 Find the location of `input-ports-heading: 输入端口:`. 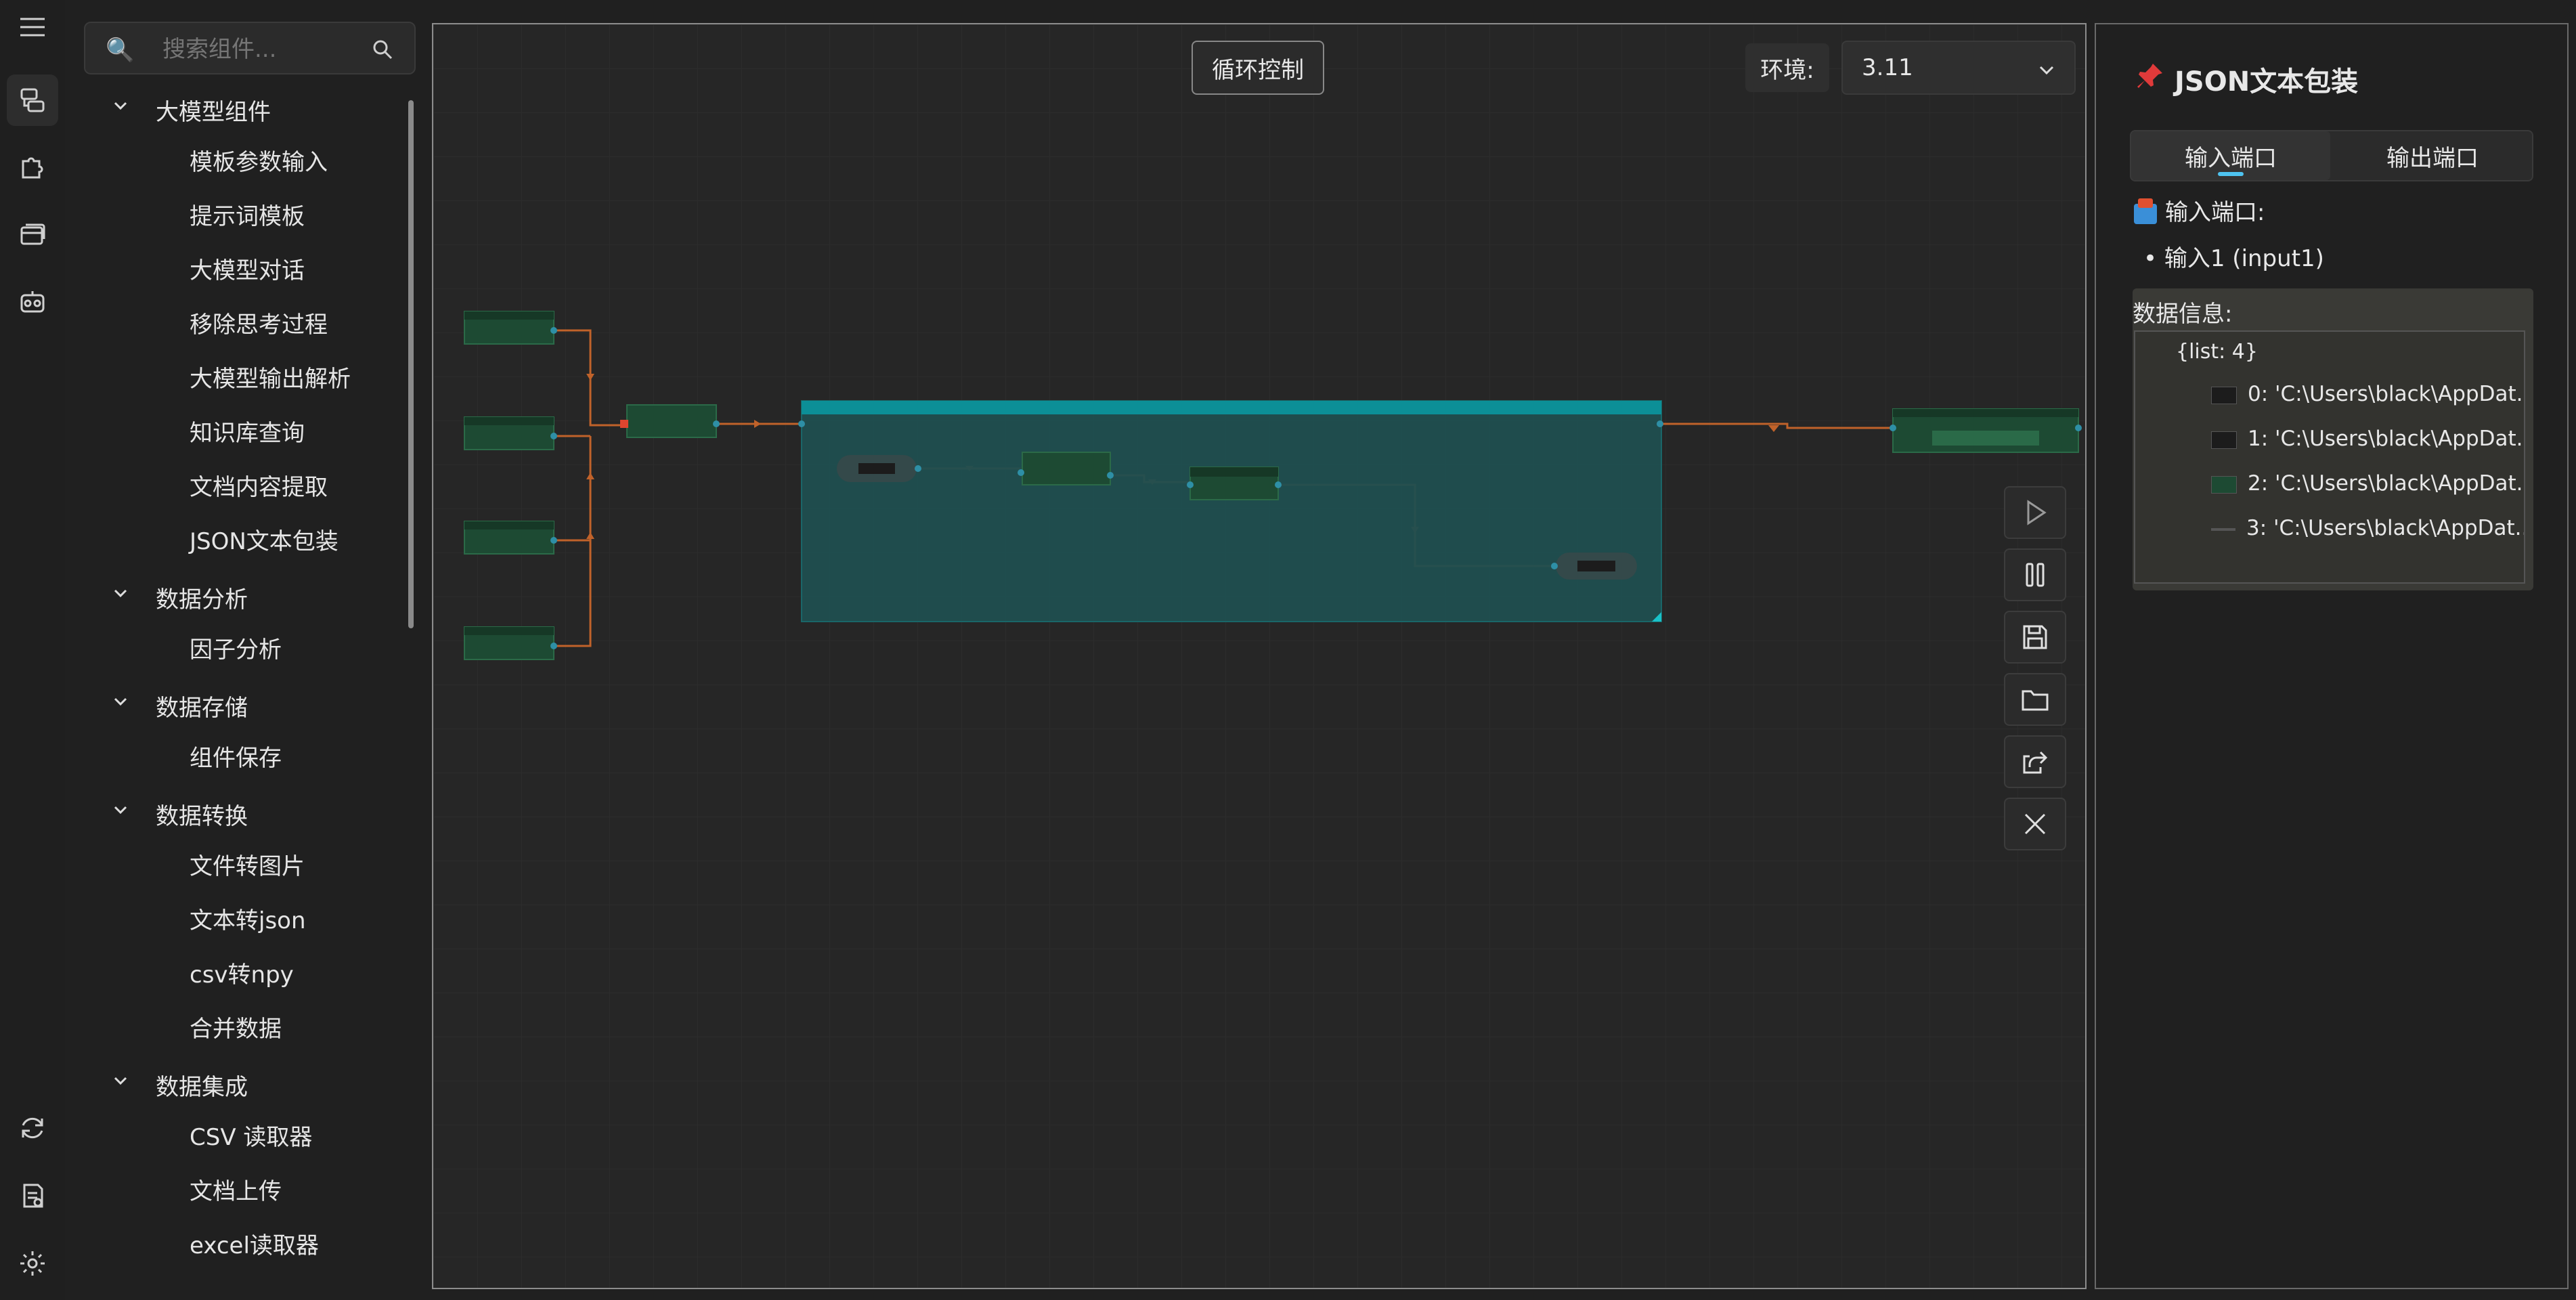

input-ports-heading: 输入端口: is located at coordinates (2199, 211).